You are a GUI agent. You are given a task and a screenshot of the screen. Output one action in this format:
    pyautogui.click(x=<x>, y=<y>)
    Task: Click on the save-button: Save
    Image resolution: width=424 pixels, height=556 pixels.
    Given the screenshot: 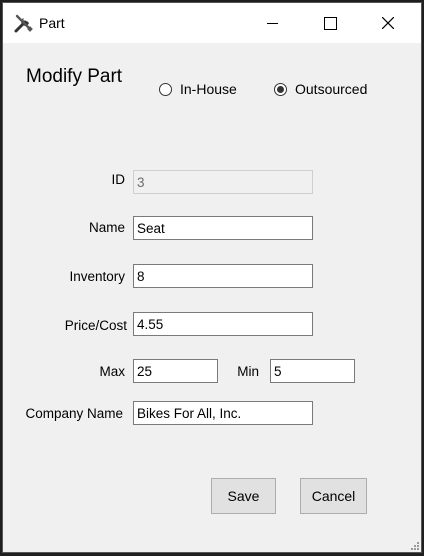 What is the action you would take?
    pyautogui.click(x=243, y=496)
    